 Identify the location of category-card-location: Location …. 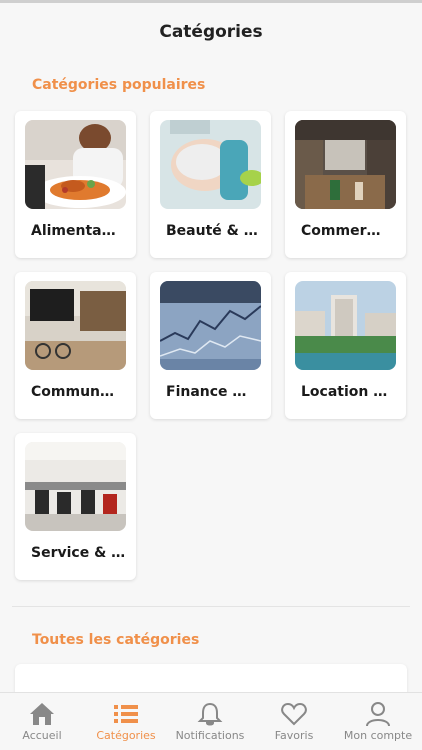
(345, 345).